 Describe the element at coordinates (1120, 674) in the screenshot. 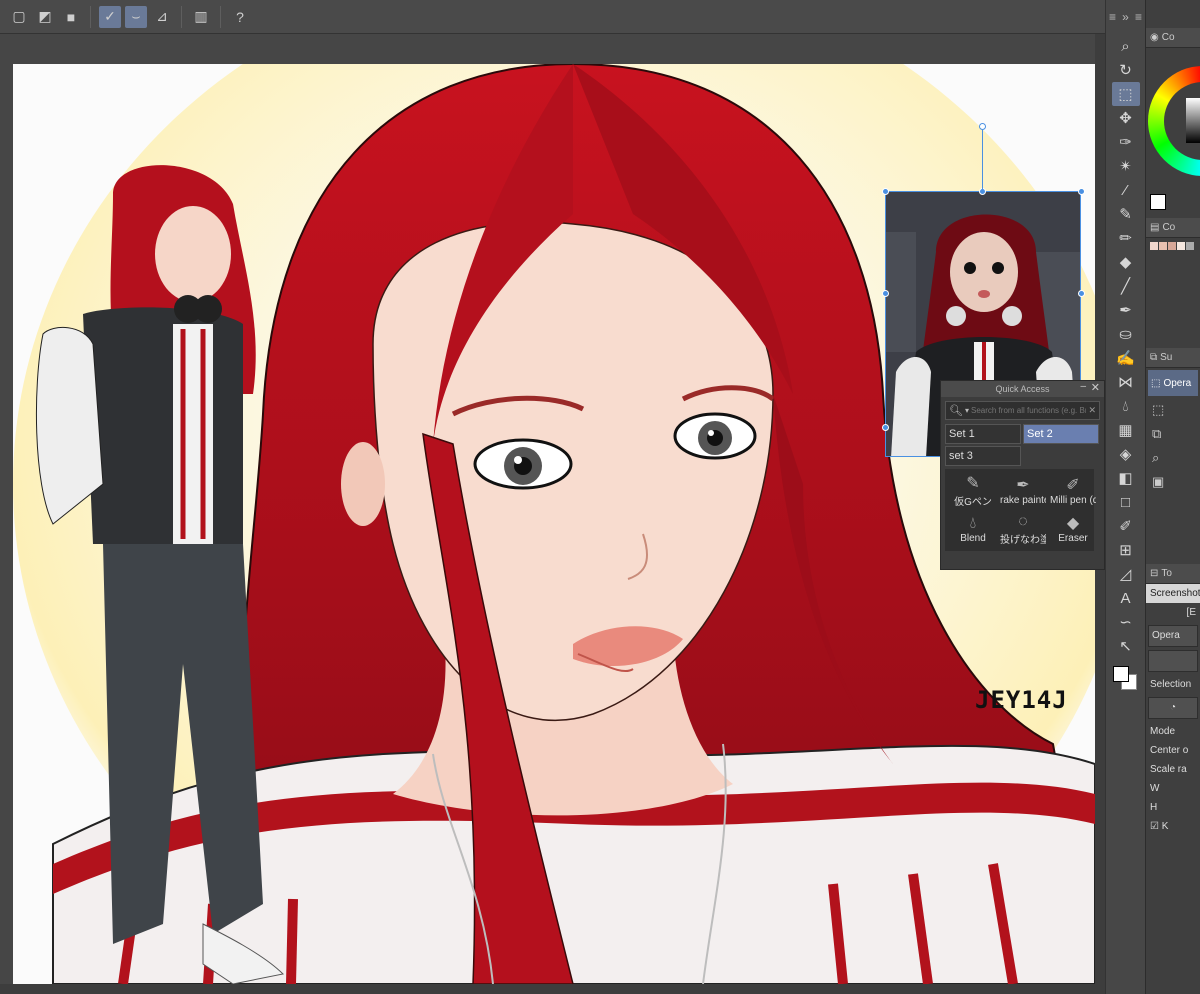

I see `foreground-color-swatch` at that location.